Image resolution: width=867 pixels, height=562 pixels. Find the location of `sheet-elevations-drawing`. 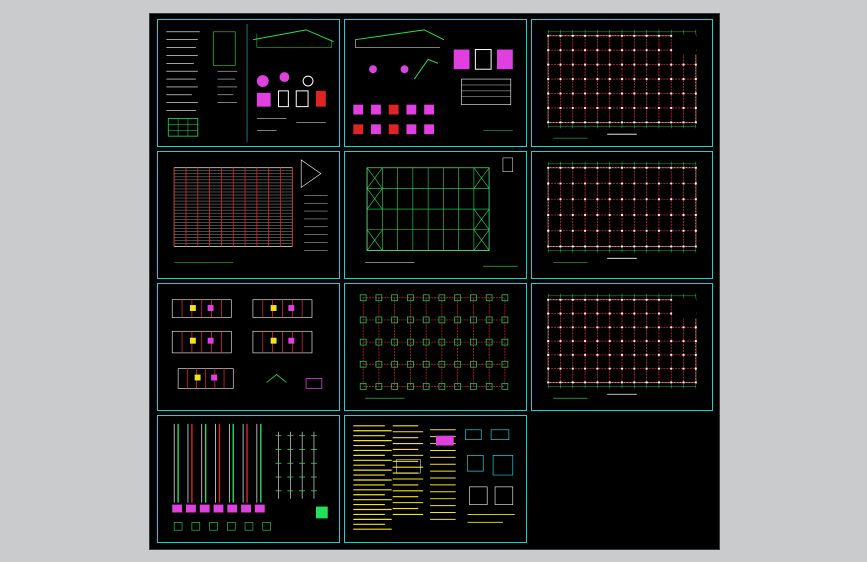

sheet-elevations-drawing is located at coordinates (247, 344).